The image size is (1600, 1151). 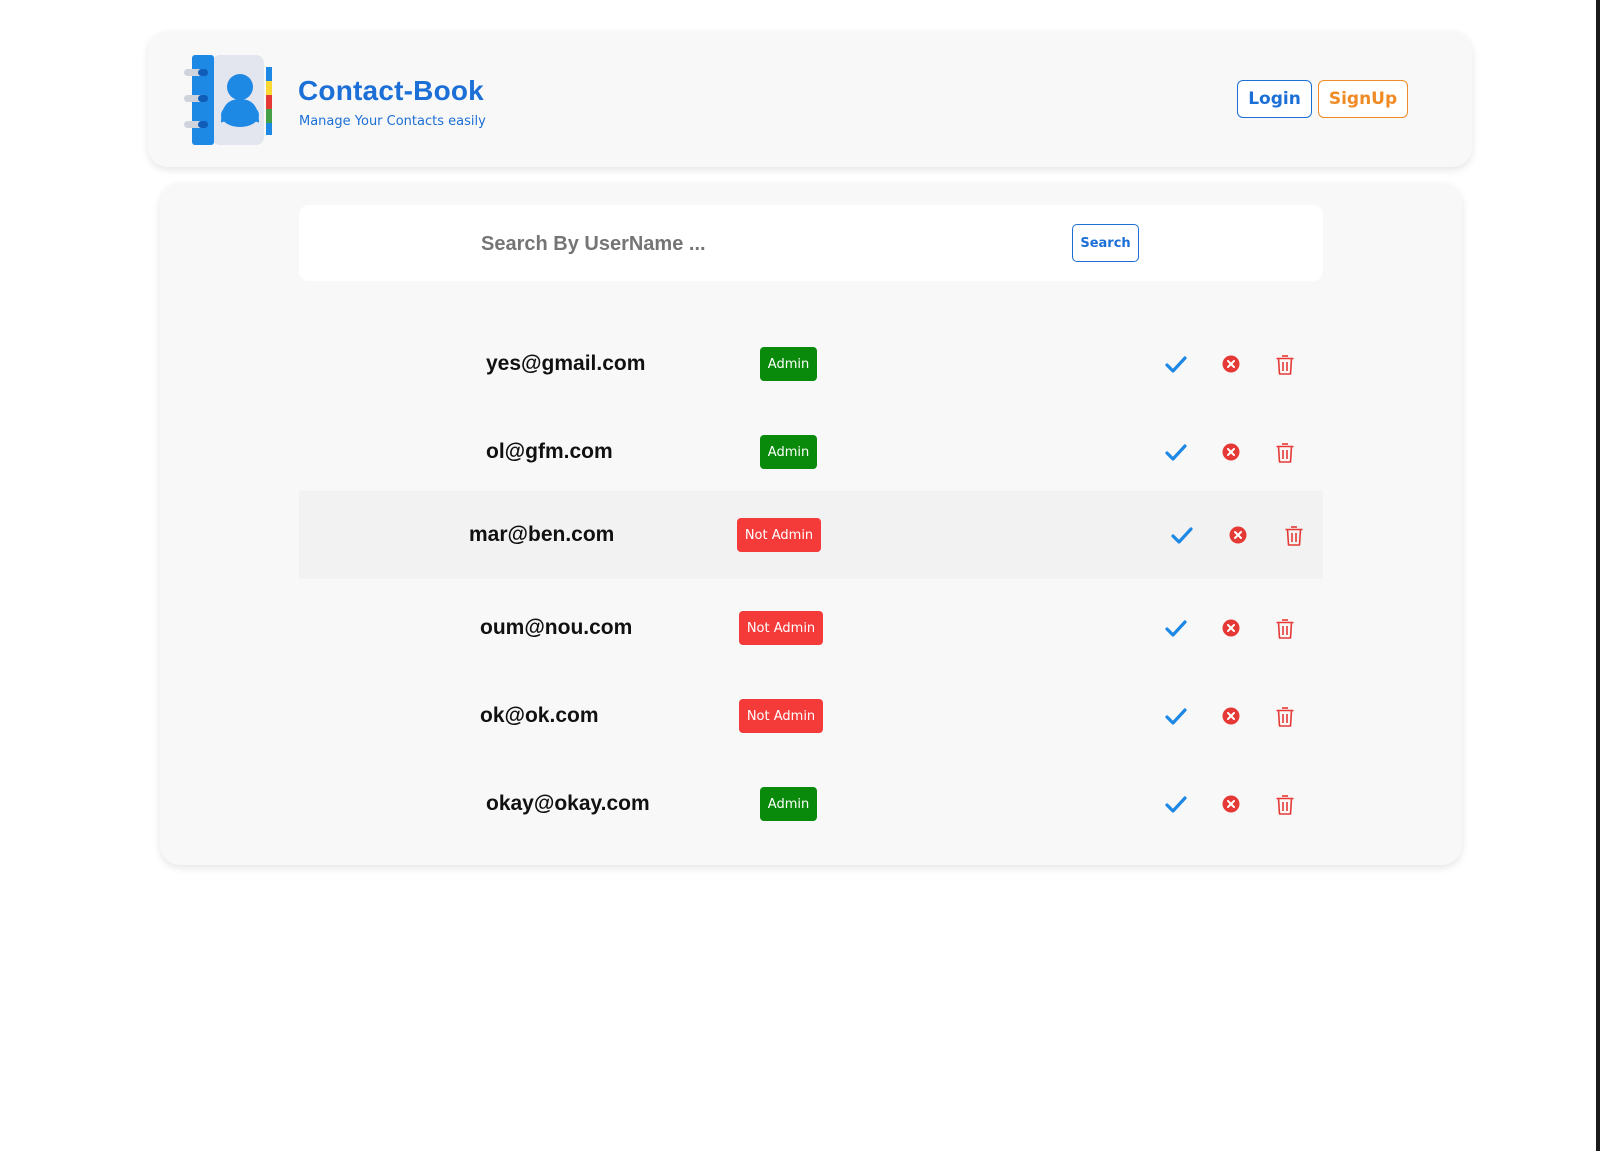 I want to click on user-email: yes@gmail.com, so click(x=566, y=363).